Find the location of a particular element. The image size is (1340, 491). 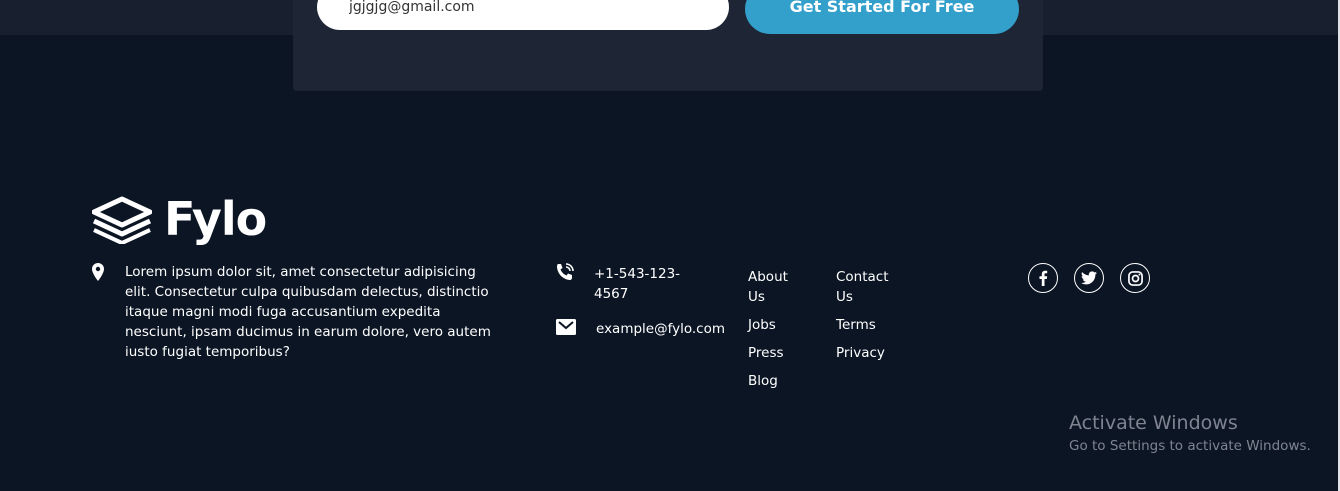

activate-windows-title: Activate Windows is located at coordinates (1153, 423).